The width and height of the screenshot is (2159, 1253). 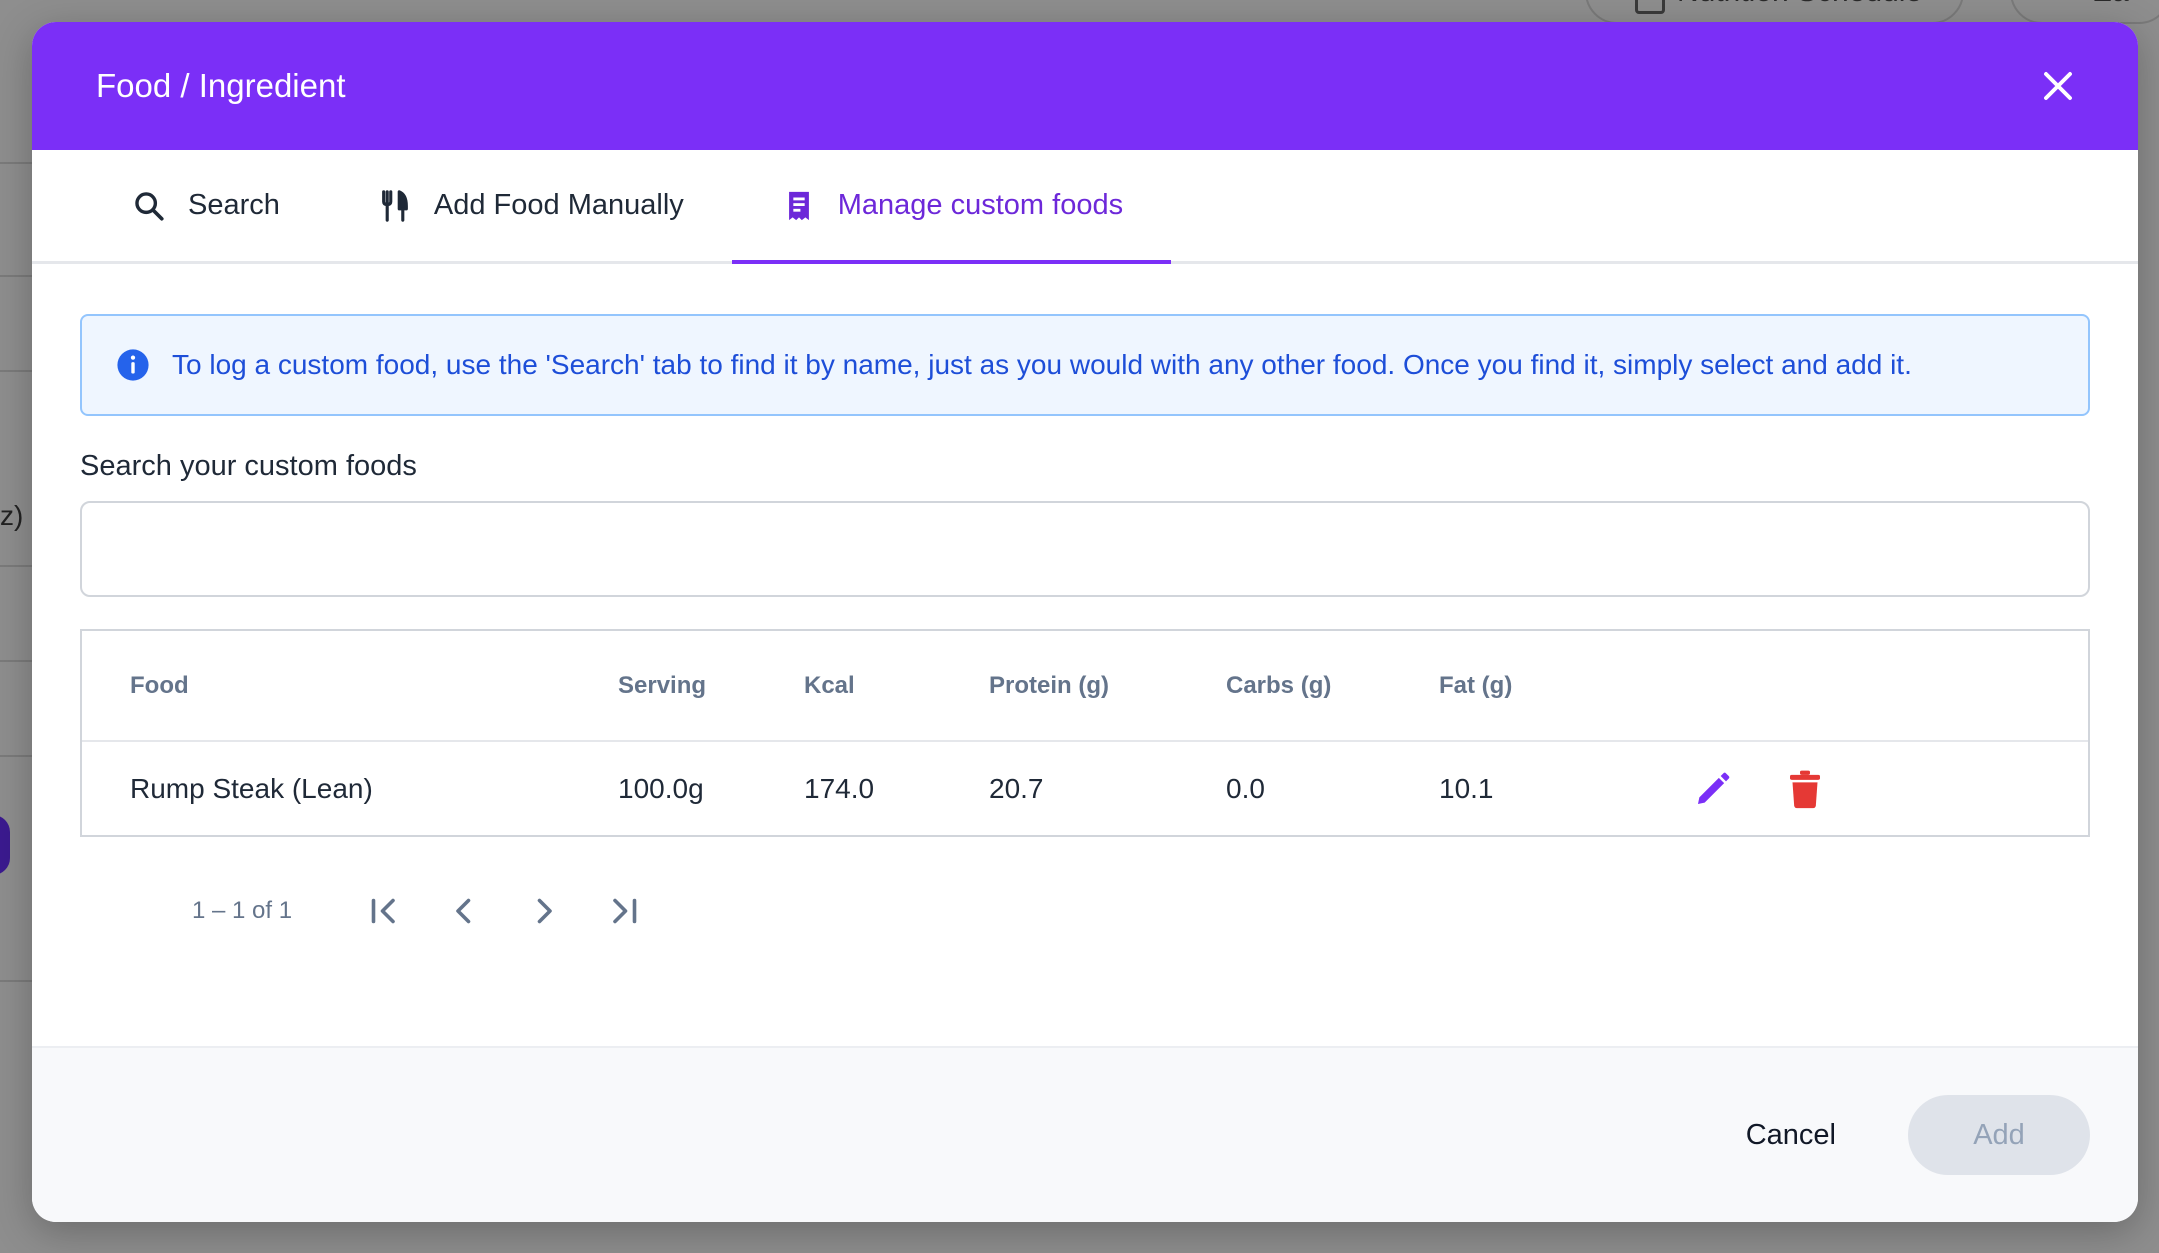 I want to click on next-page-button, so click(x=544, y=911).